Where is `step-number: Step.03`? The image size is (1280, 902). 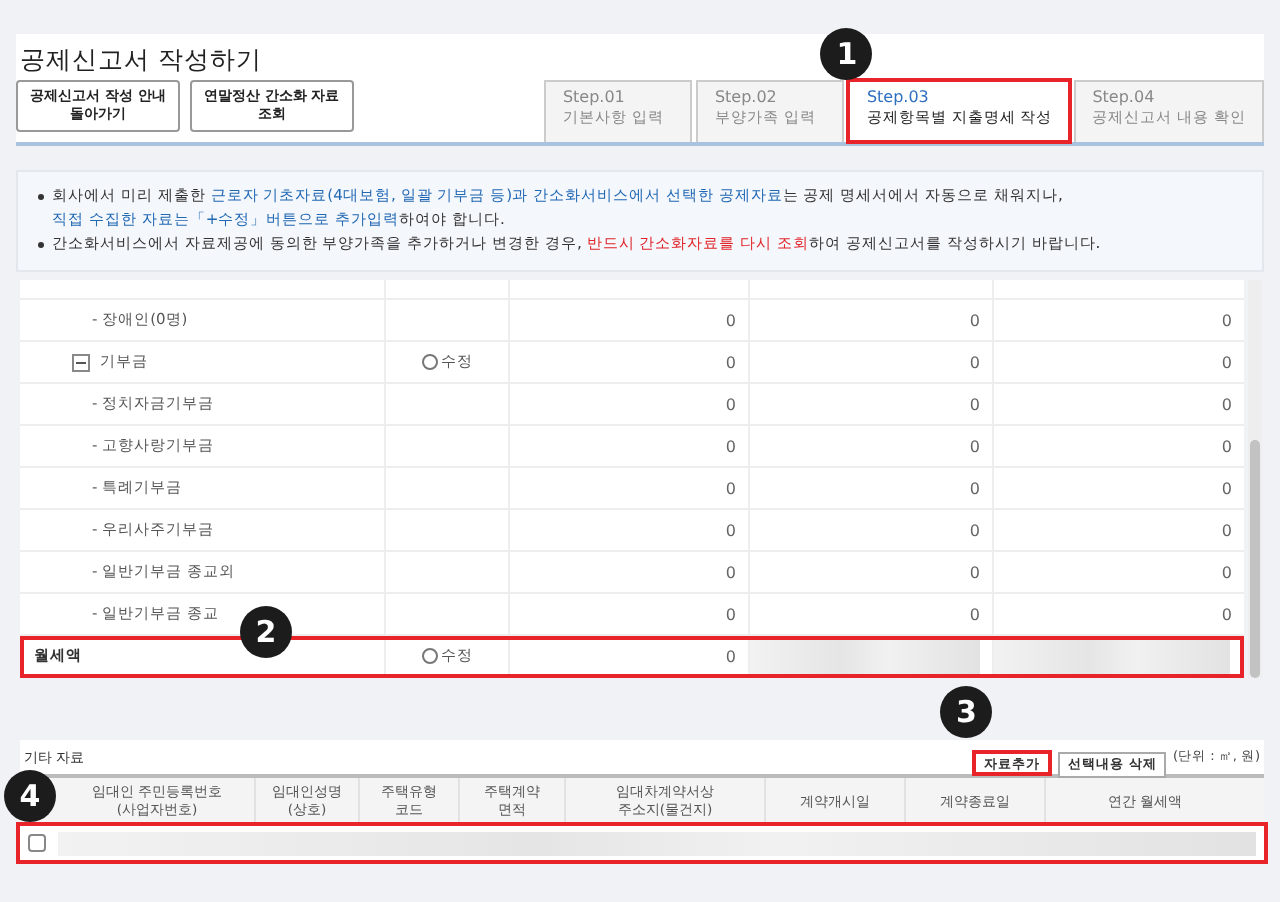
step-number: Step.03 is located at coordinates (898, 98).